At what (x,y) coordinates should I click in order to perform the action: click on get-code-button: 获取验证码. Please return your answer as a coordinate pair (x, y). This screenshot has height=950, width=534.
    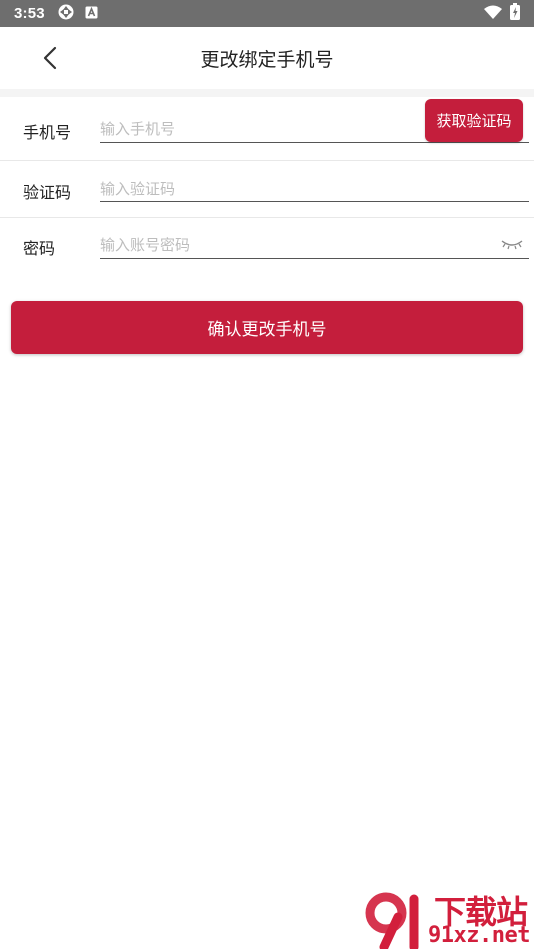
    Looking at the image, I should click on (474, 120).